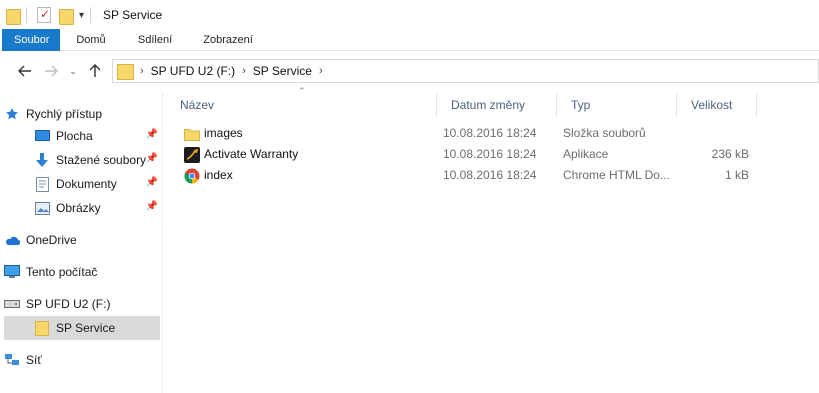 The image size is (819, 393). I want to click on sidebar-item-onedrive: OneDrive, so click(82, 240).